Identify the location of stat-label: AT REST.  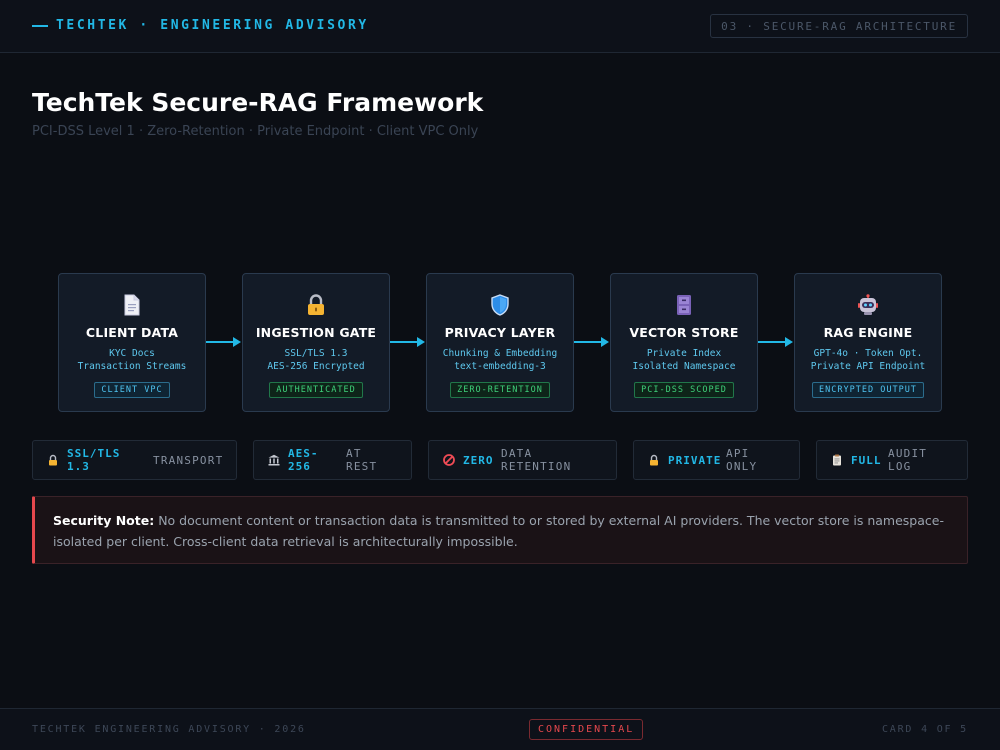
(362, 460).